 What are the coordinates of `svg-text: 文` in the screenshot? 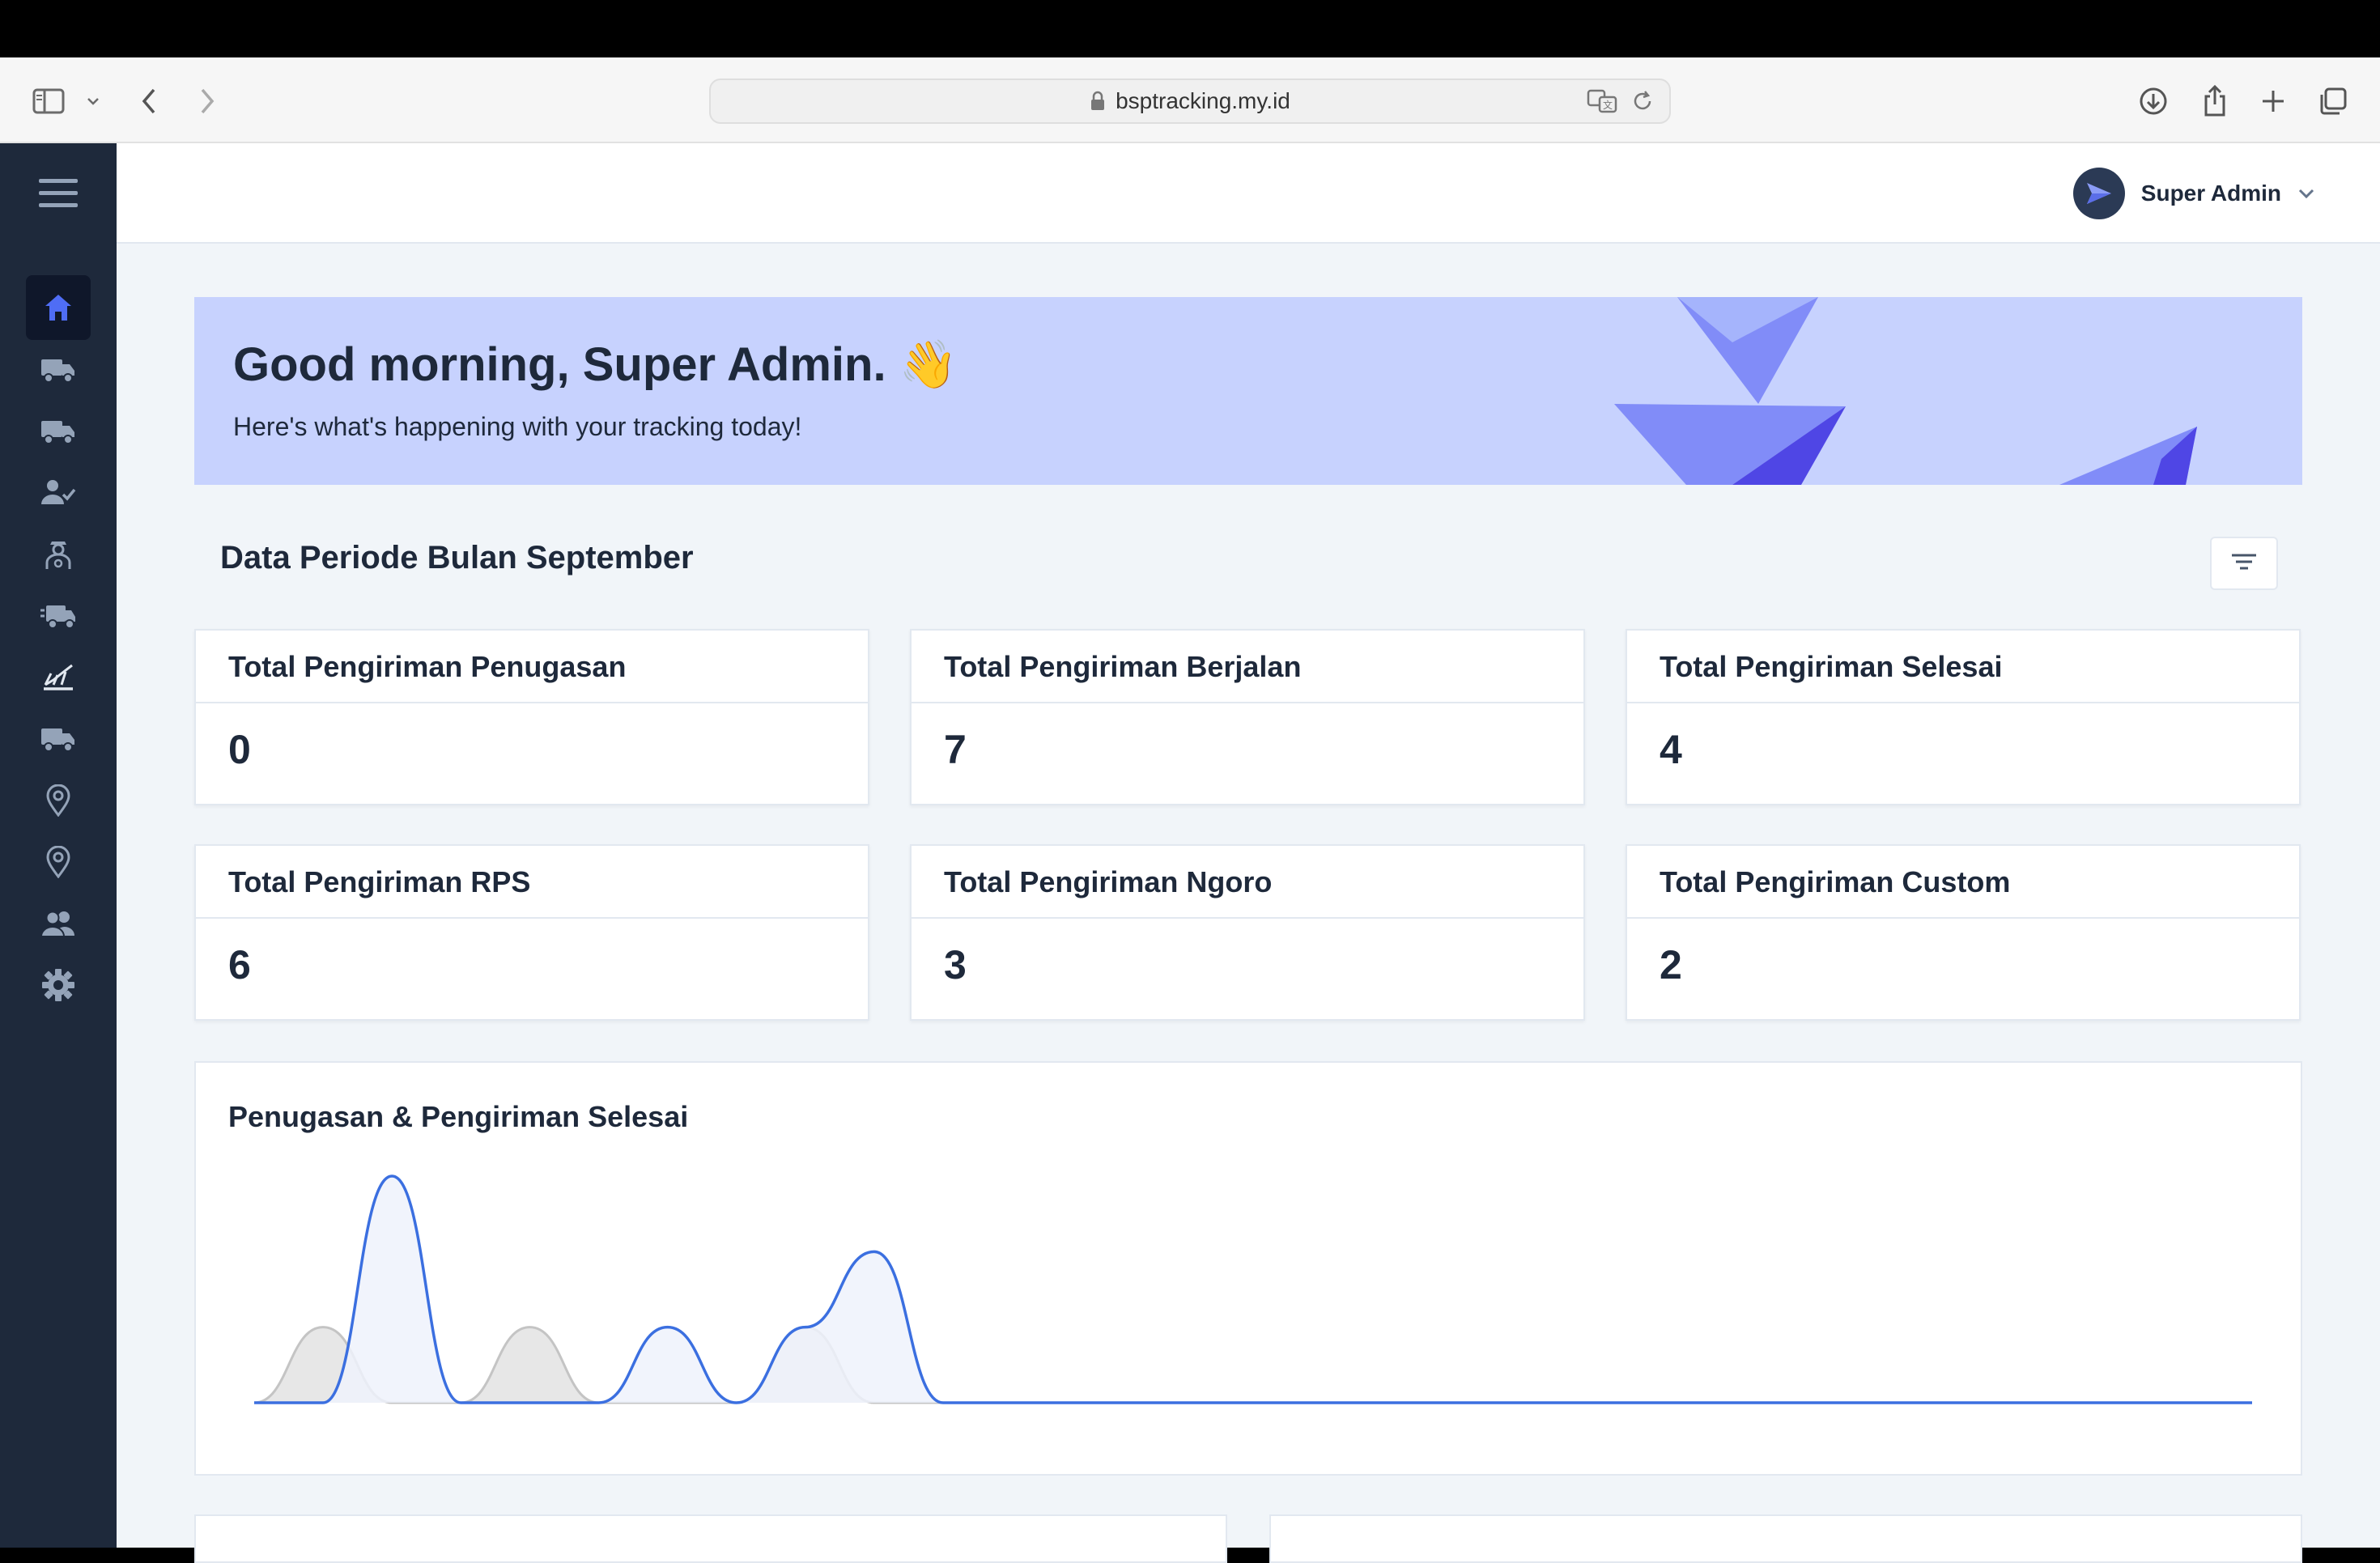 It's located at (1608, 105).